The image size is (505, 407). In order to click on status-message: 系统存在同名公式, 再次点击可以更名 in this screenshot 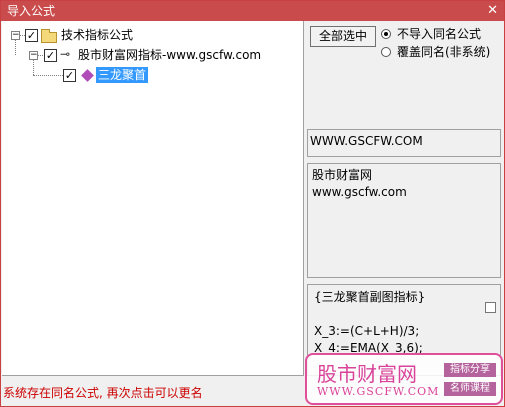, I will do `click(103, 393)`.